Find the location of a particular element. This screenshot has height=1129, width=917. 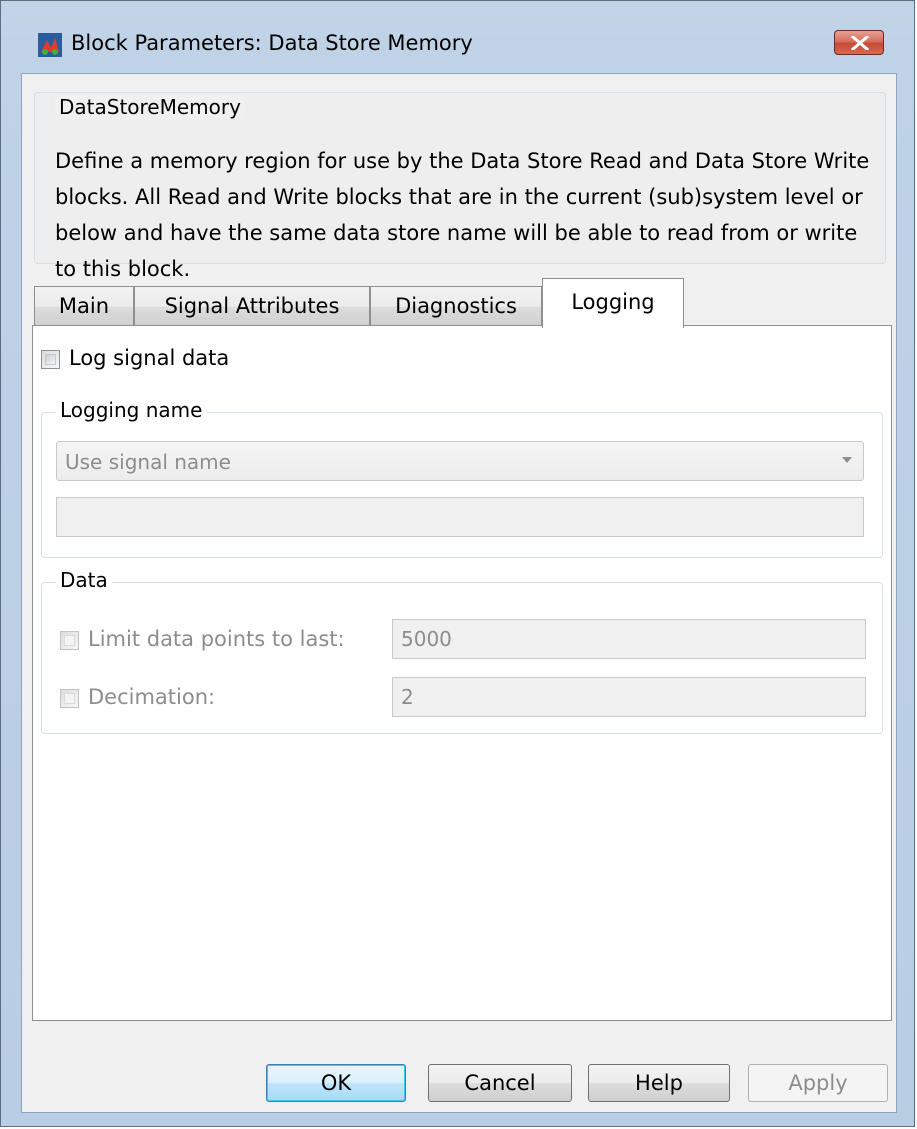

cancel-button: Cancel is located at coordinates (500, 1083).